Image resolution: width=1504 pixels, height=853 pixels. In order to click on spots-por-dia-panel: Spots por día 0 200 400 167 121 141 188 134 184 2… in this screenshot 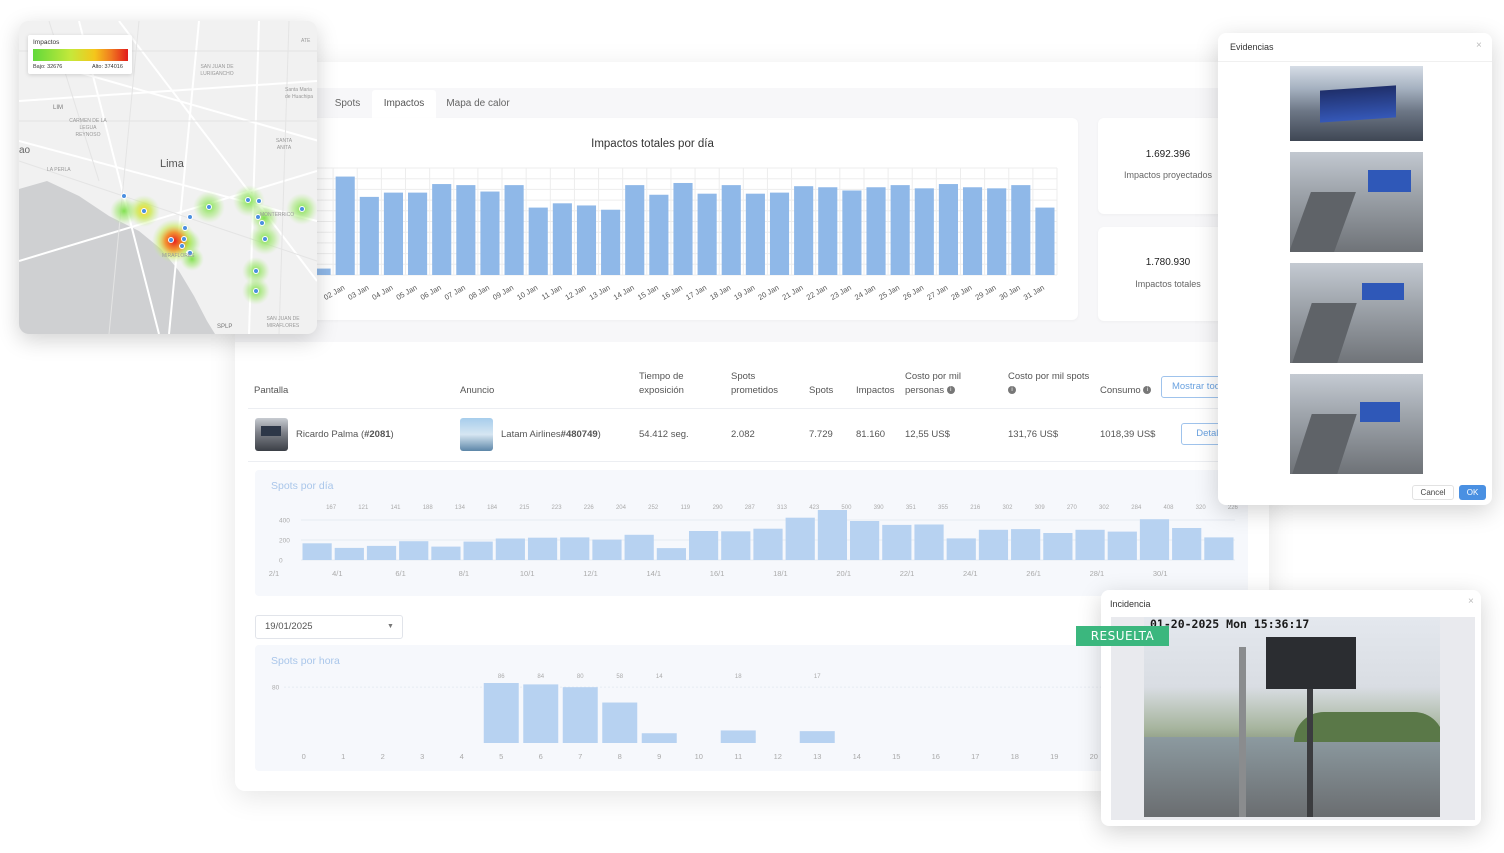, I will do `click(751, 533)`.